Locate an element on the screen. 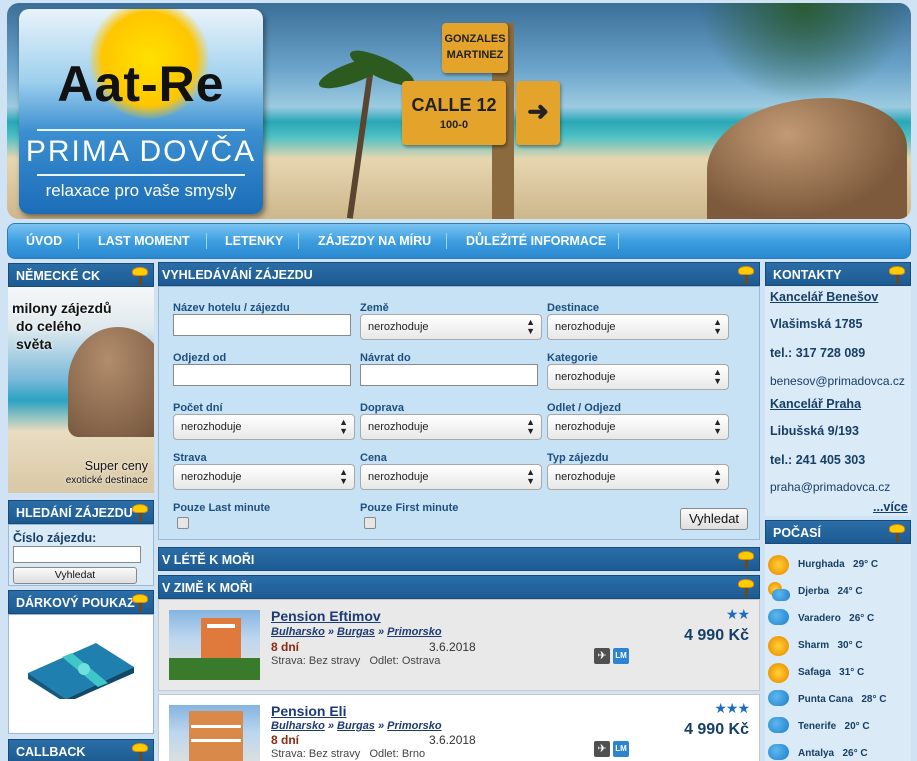  weather-city-temp: Tenerife 20° C is located at coordinates (834, 726).